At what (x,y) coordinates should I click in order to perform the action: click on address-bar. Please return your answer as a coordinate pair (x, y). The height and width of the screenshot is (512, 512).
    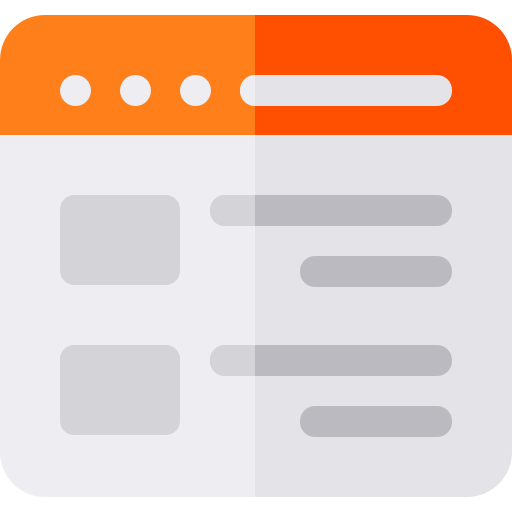
    Looking at the image, I should click on (346, 90).